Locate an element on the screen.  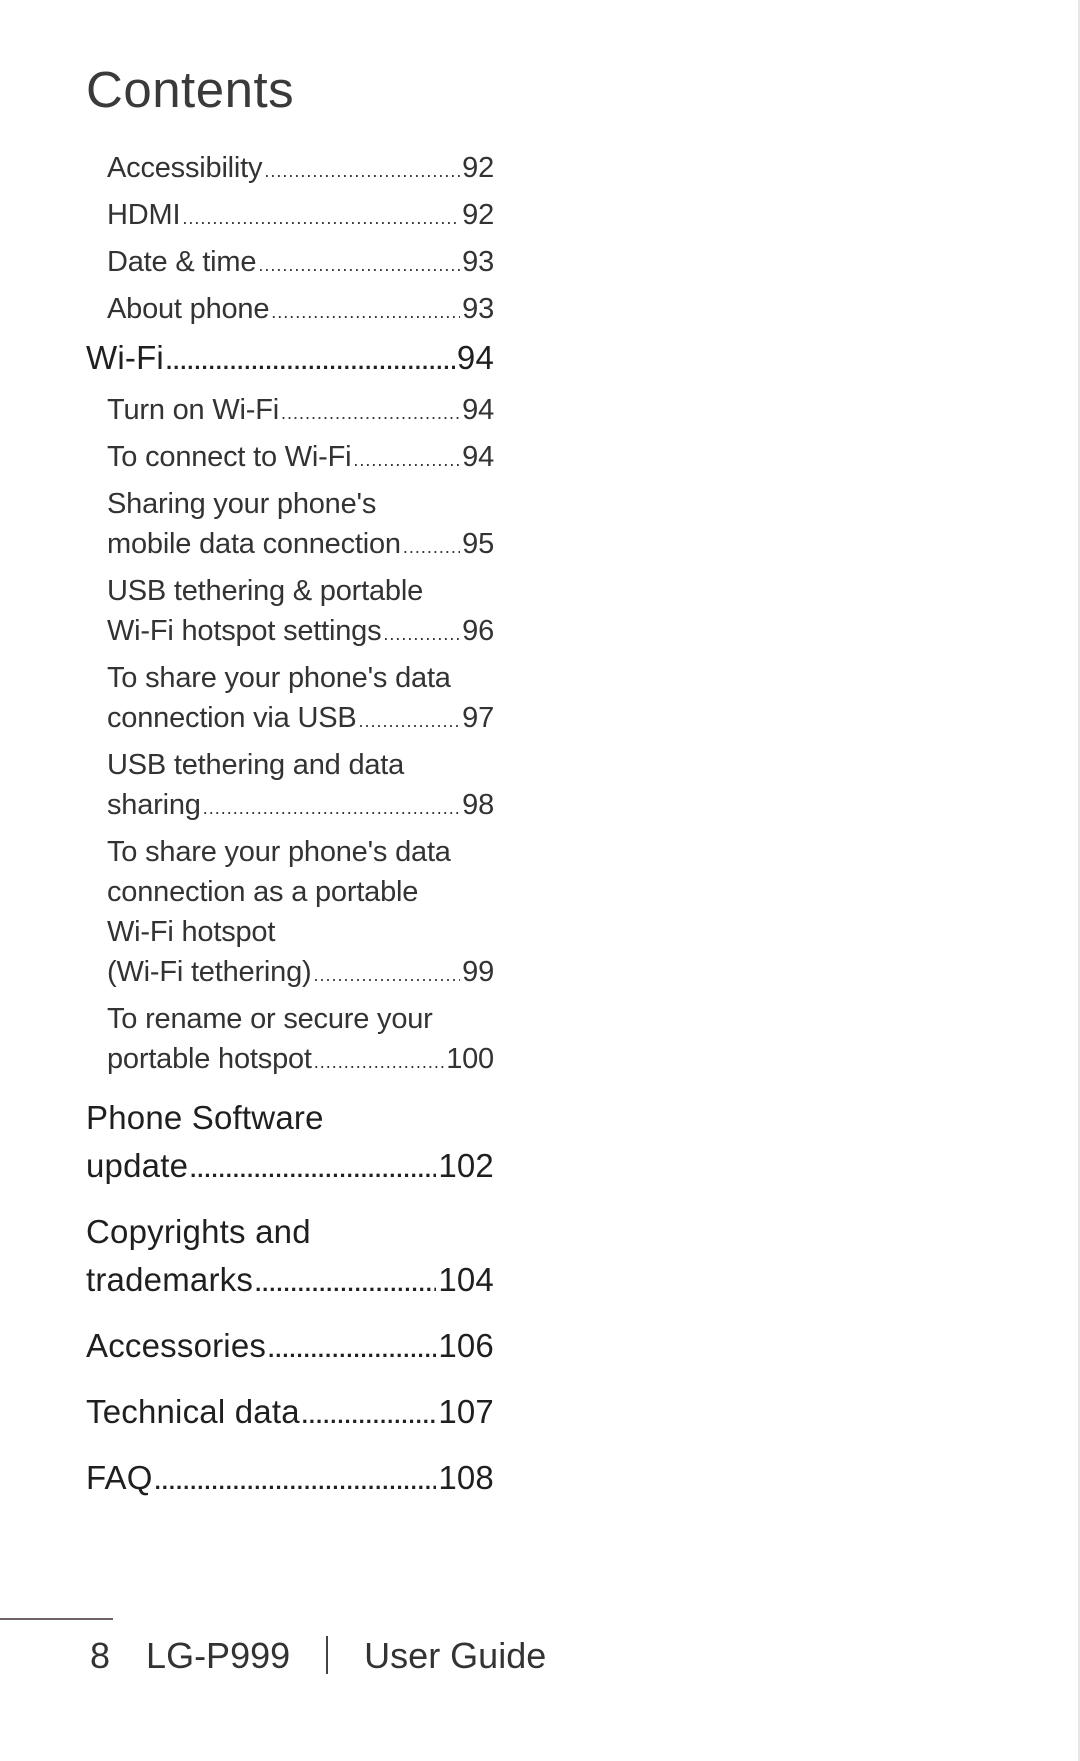
toc-entry-turn-on-wifi: Turn on Wi-Fi 94 is located at coordinates (300, 411).